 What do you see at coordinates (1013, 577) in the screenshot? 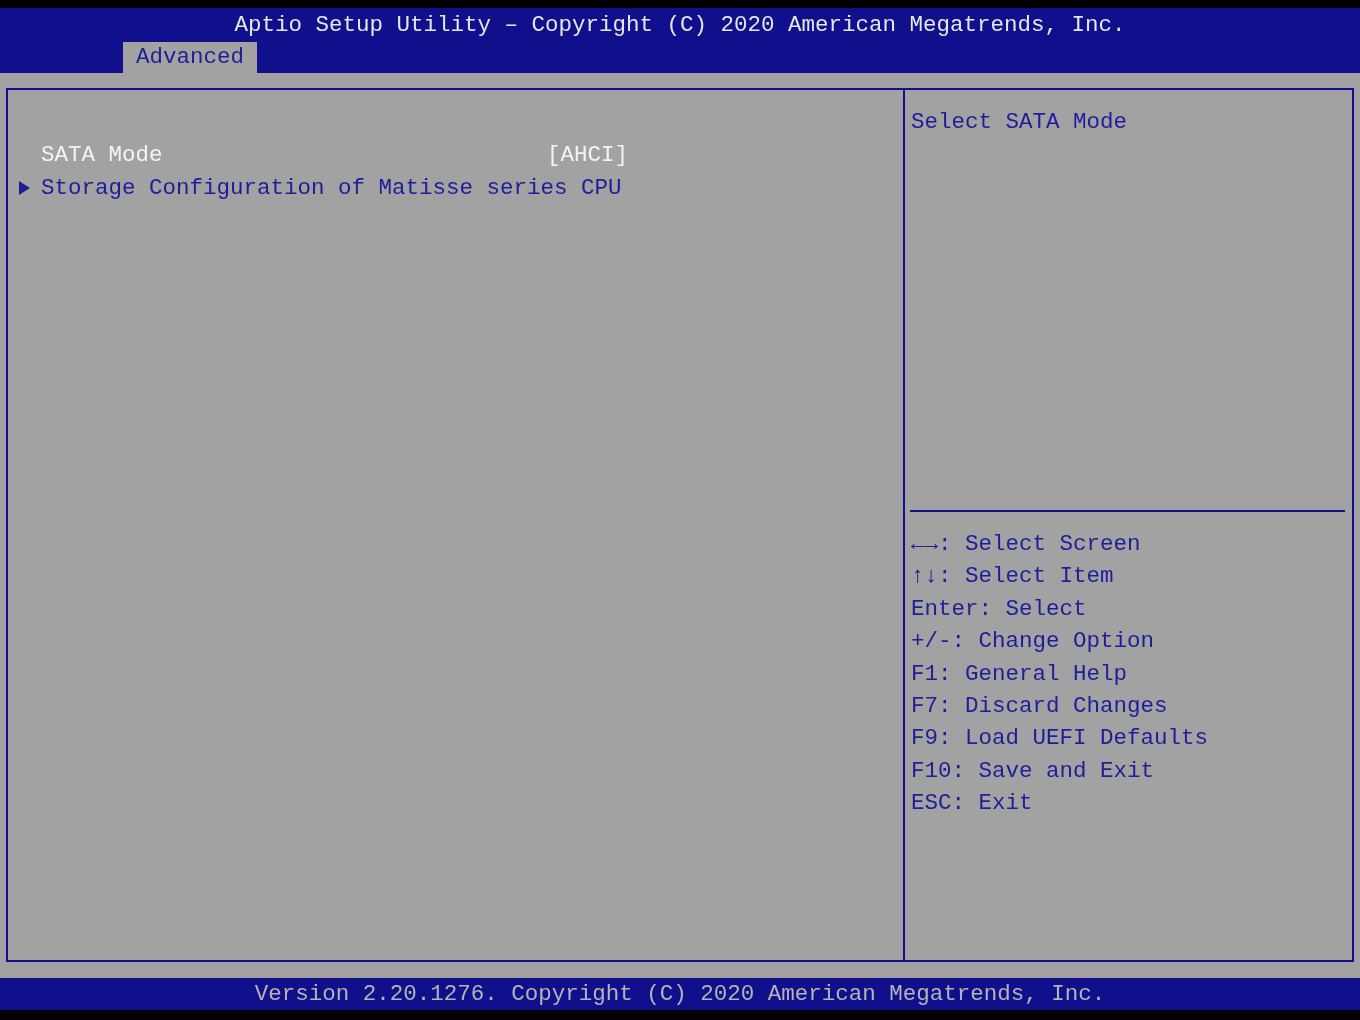
I see `key-hint: ↑↓: Select Item` at bounding box center [1013, 577].